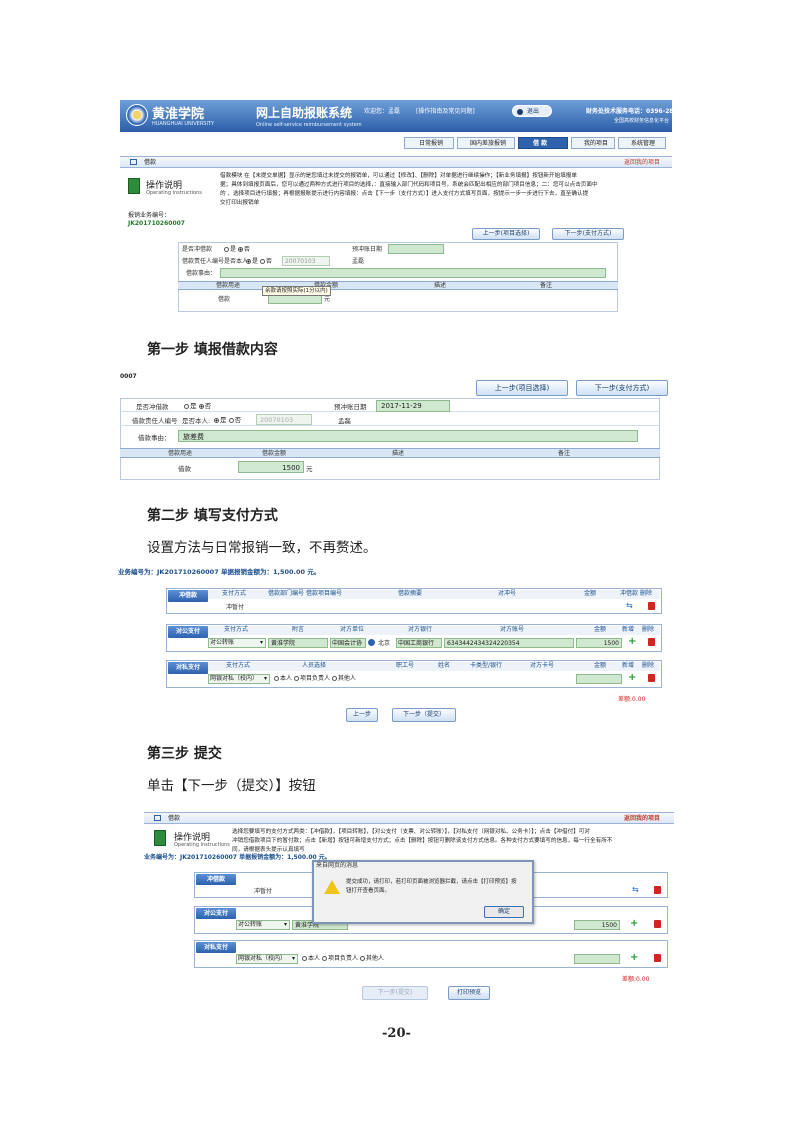 Image resolution: width=793 pixels, height=1122 pixels. What do you see at coordinates (409, 818) in the screenshot?
I see `section-bar: 借款 返回我的项目` at bounding box center [409, 818].